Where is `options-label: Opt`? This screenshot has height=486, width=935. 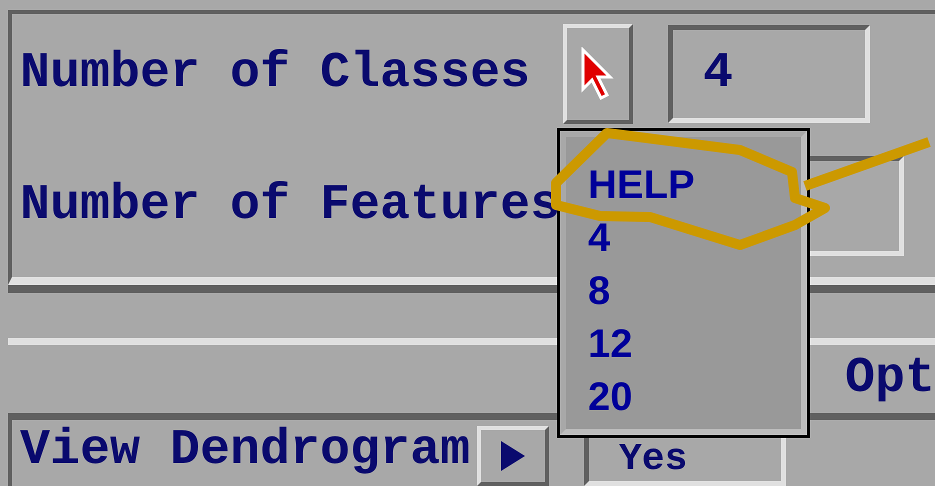
options-label: Opt is located at coordinates (889, 379).